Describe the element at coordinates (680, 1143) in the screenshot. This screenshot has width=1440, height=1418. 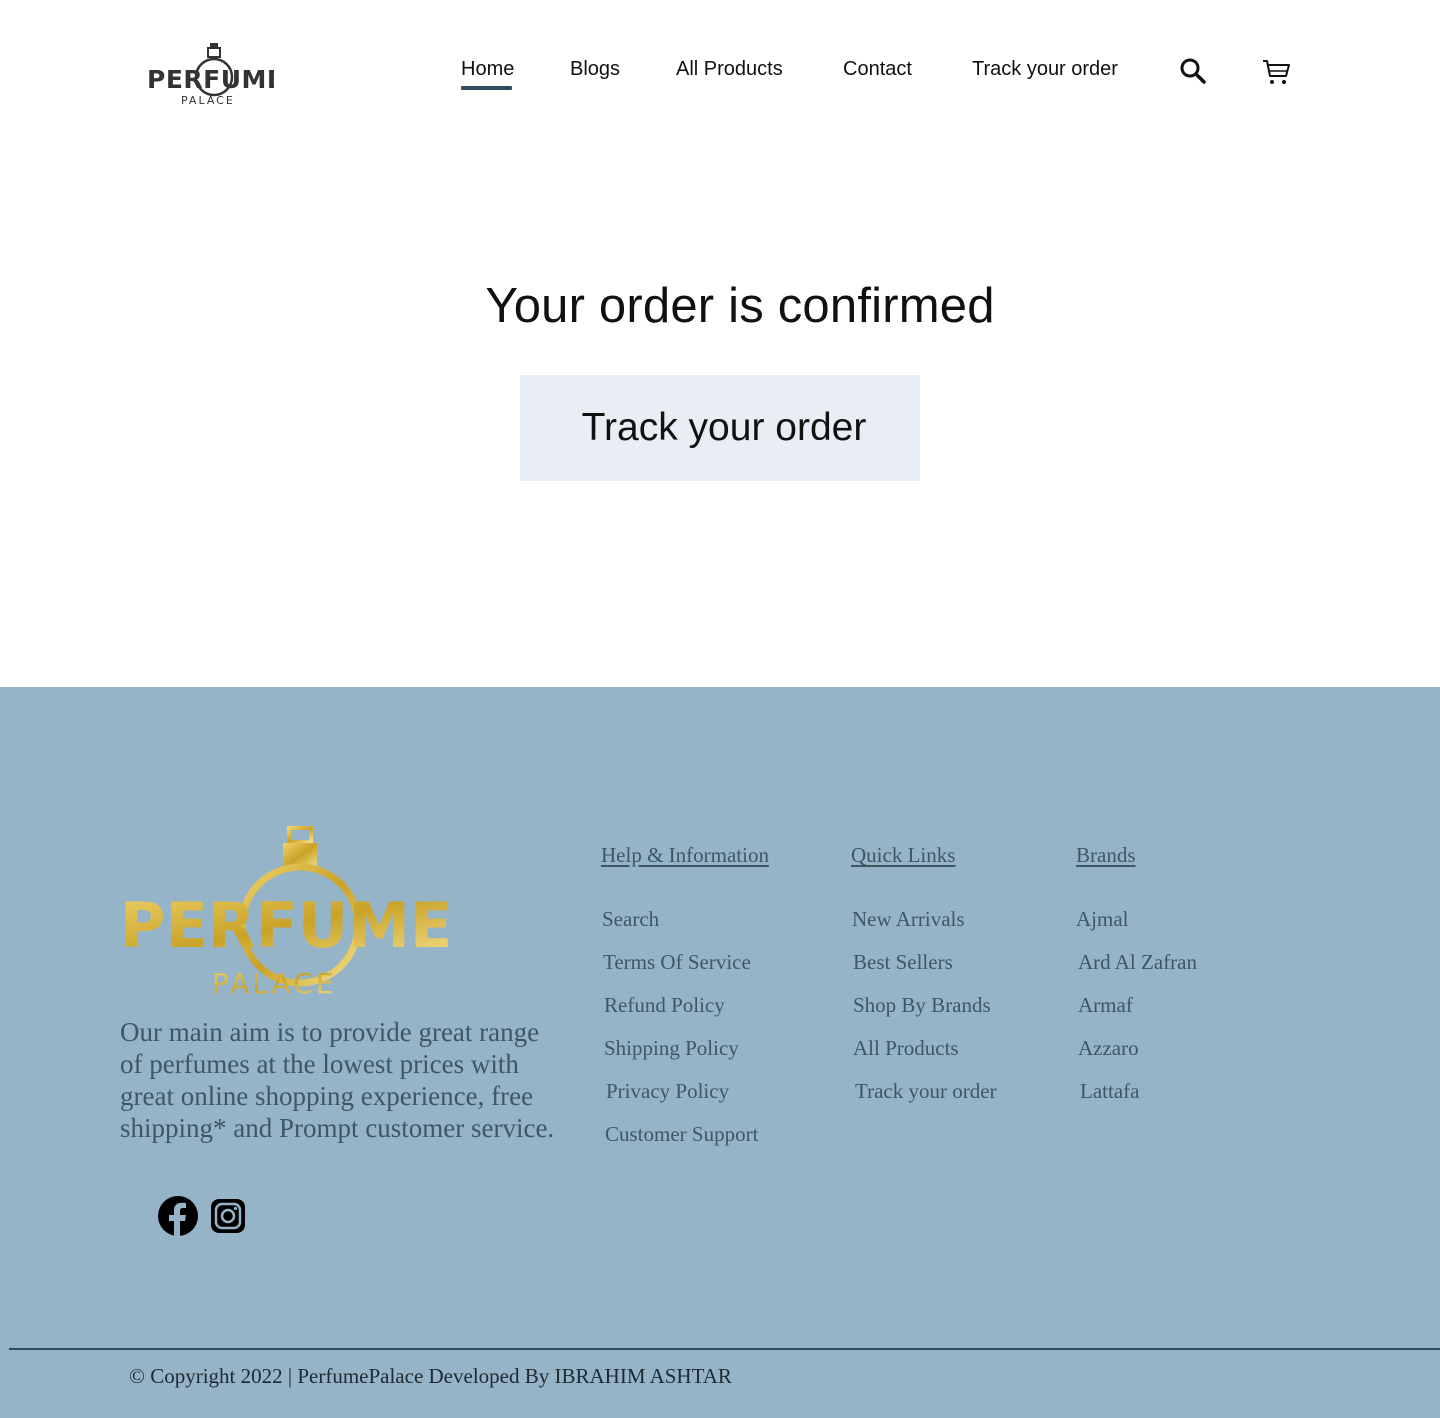
I see `footer-link-support: Customer Support` at that location.